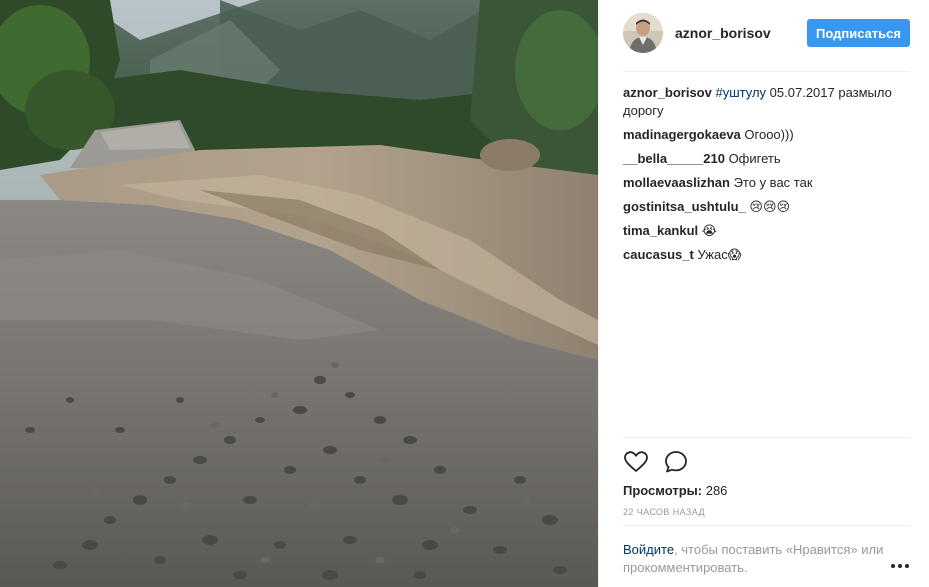 The height and width of the screenshot is (587, 929). I want to click on comment-username: gostinitsa_ushtulu_, so click(684, 206).